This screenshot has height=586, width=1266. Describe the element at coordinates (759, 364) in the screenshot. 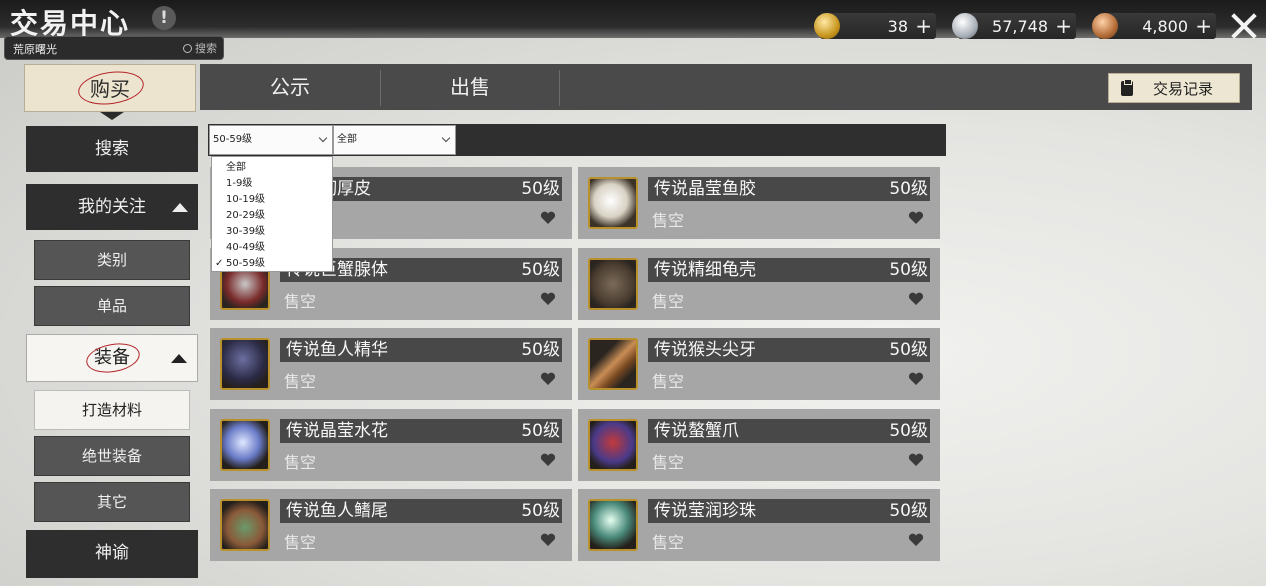

I see `item-card: 传说猴头尖牙 50级 售空` at that location.